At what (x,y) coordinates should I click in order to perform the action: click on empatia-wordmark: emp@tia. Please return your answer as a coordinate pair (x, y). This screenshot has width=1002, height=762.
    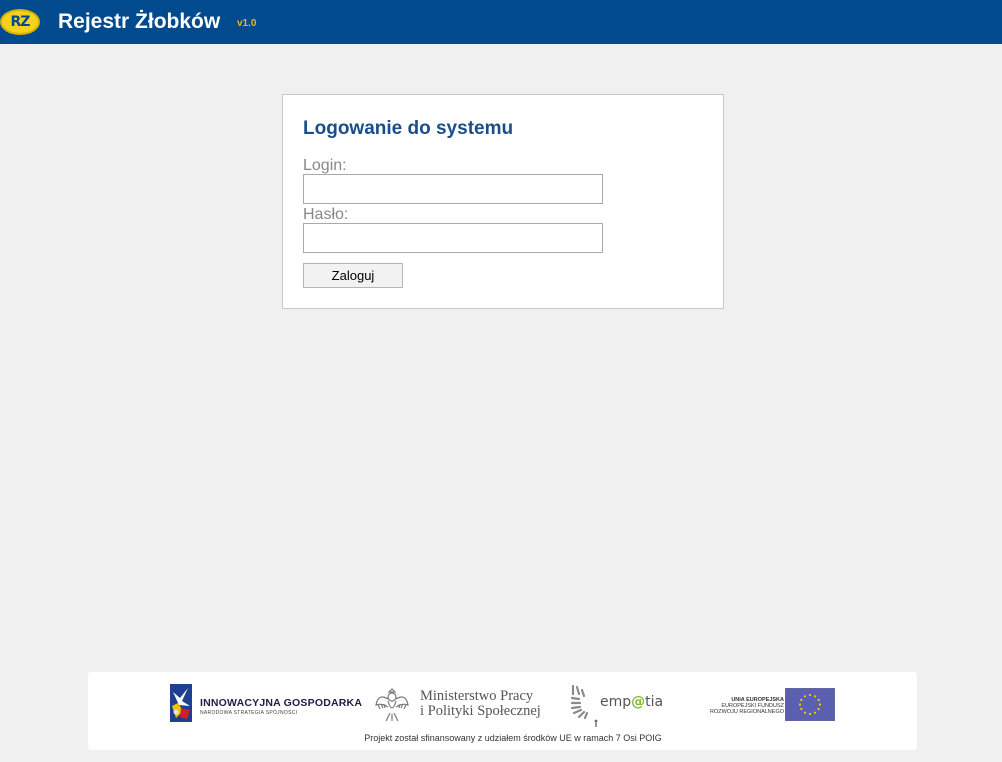
    Looking at the image, I should click on (631, 702).